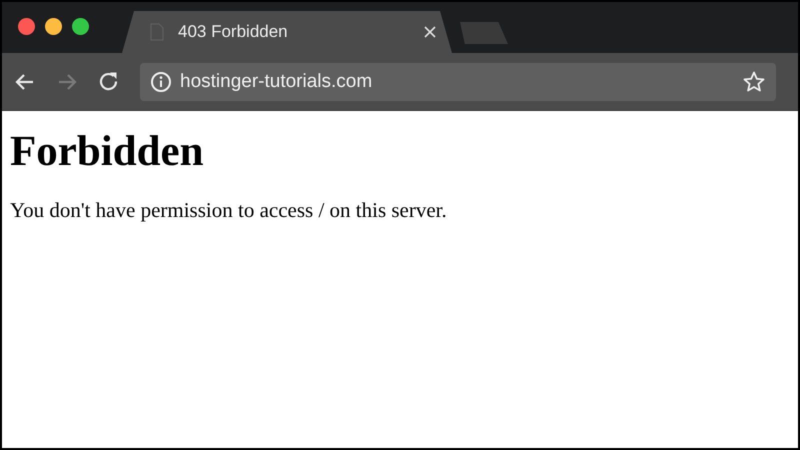 This screenshot has height=450, width=800. What do you see at coordinates (430, 32) in the screenshot?
I see `close-icon` at bounding box center [430, 32].